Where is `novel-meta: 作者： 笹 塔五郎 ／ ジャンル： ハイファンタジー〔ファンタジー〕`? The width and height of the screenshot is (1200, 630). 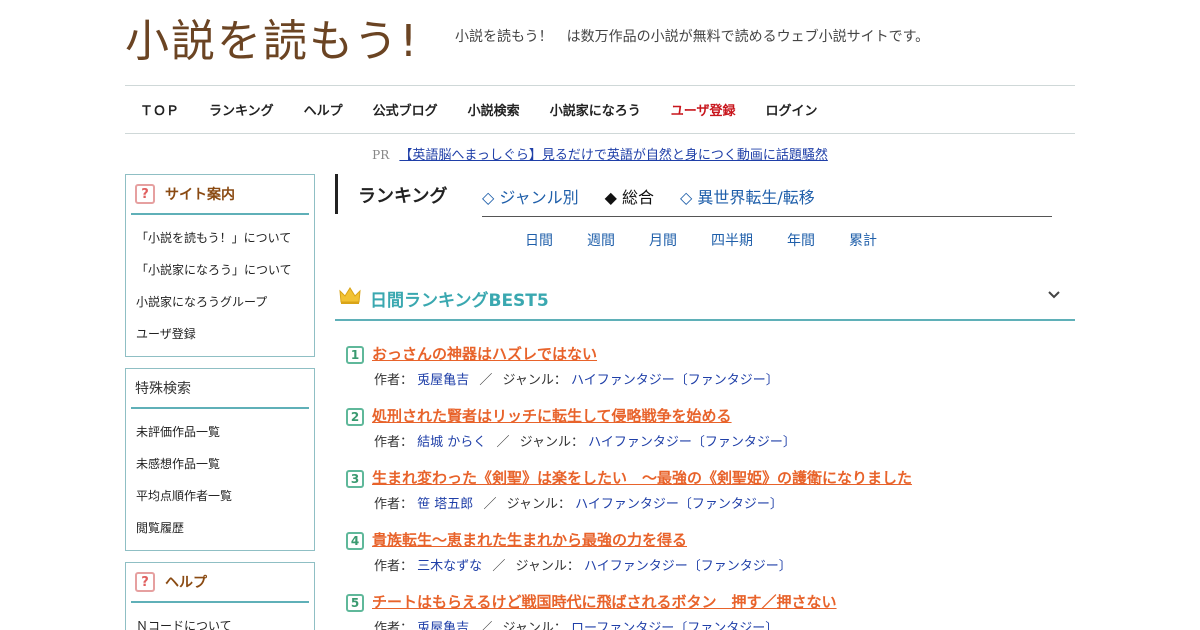 novel-meta: 作者： 笹 塔五郎 ／ ジャンル： ハイファンタジー〔ファンタジー〕 is located at coordinates (578, 502).